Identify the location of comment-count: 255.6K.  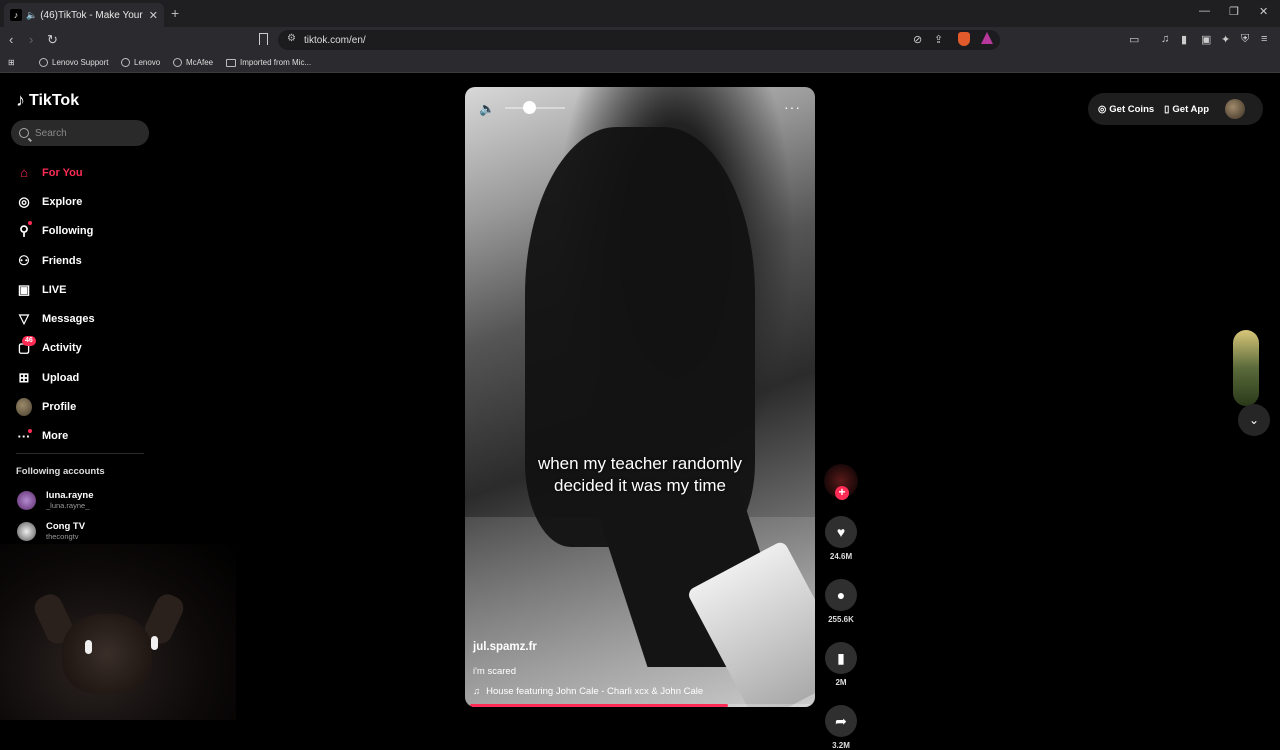
(841, 619).